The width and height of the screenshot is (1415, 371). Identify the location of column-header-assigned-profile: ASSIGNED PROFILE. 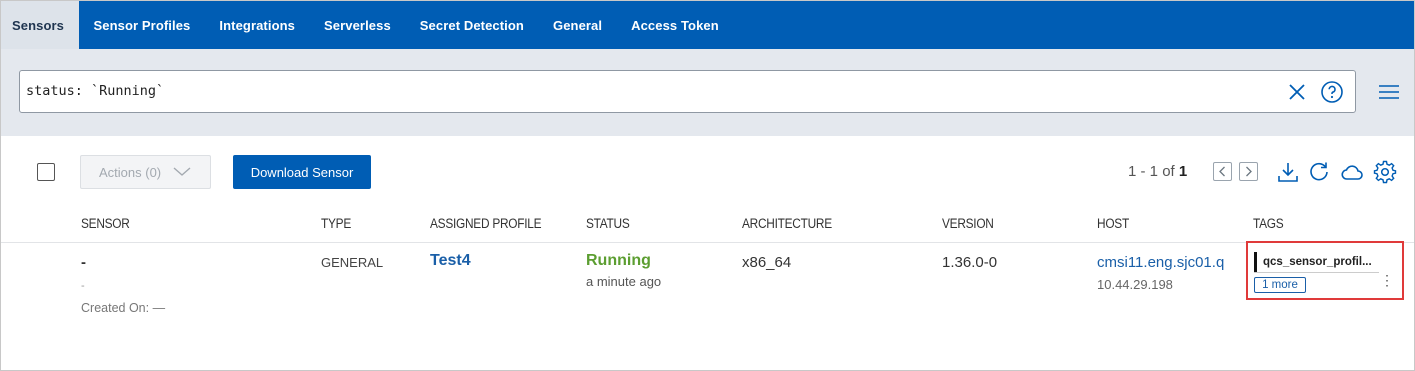
(486, 223).